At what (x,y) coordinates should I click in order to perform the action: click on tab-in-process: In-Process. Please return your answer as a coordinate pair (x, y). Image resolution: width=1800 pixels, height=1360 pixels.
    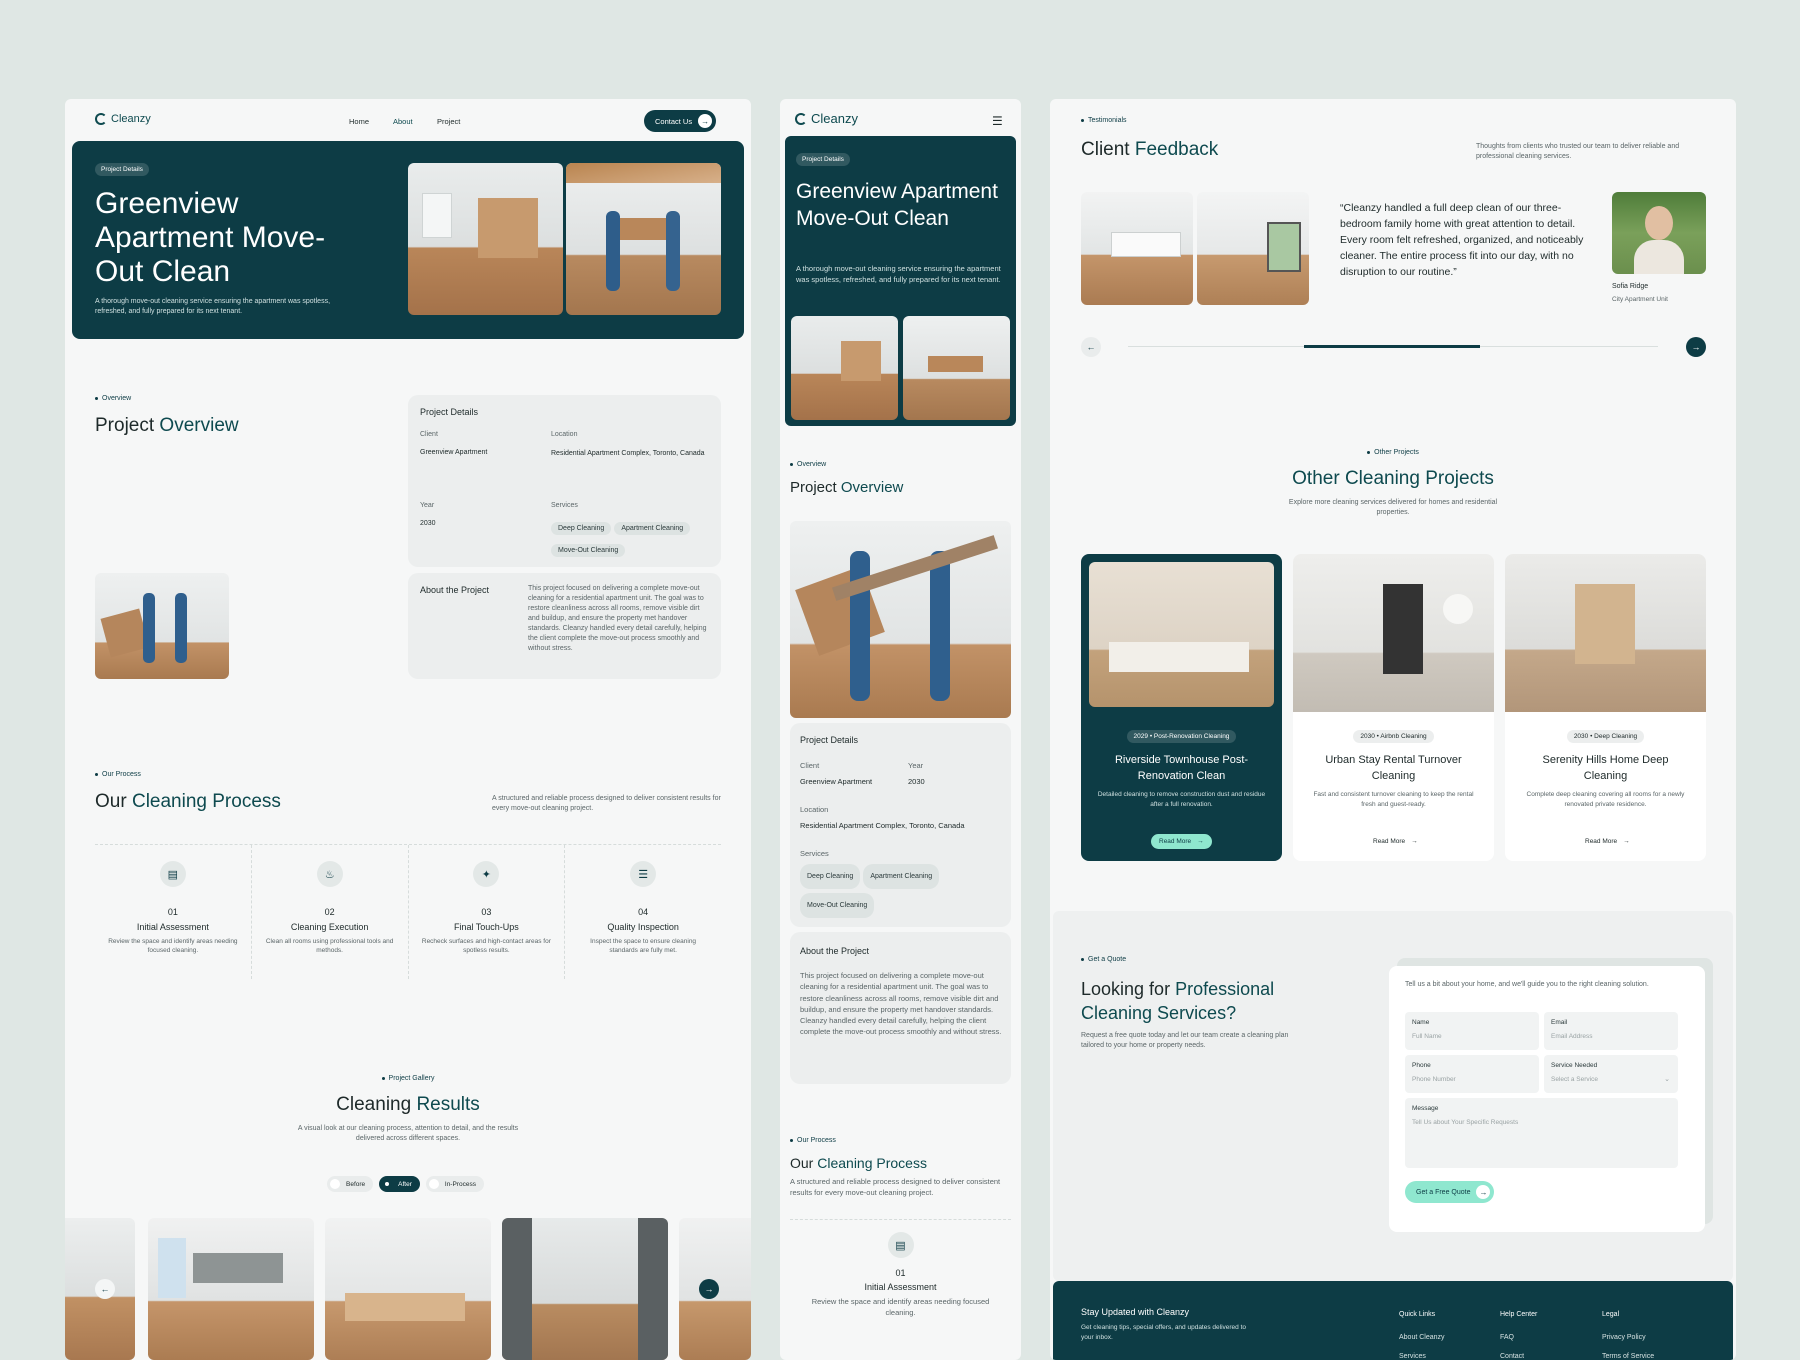
    Looking at the image, I should click on (454, 1184).